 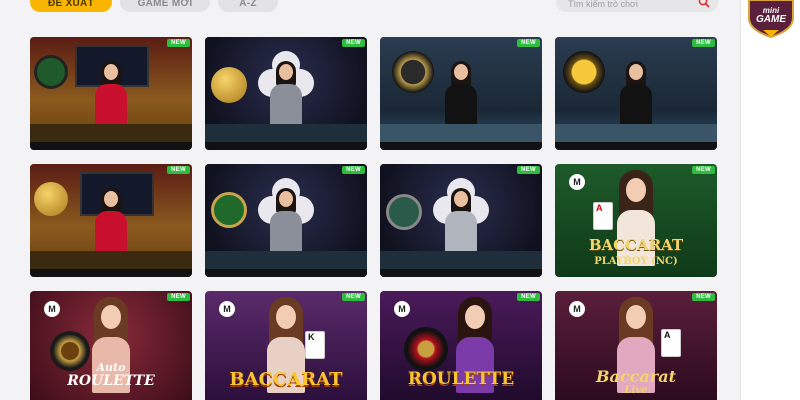 I want to click on filter-bar: ĐỀ XUẤT GAME MỚI A-Z Tìm kiếm trò chơi, so click(x=370, y=7).